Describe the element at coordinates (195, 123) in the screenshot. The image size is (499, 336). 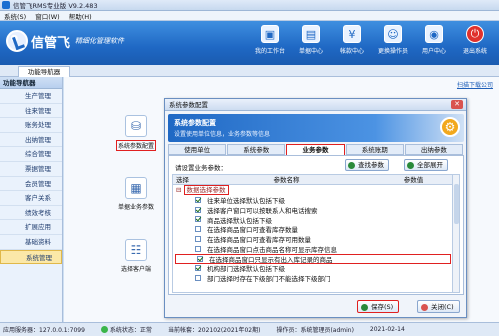
I see `dialog-header-title: 系统参数配置` at that location.